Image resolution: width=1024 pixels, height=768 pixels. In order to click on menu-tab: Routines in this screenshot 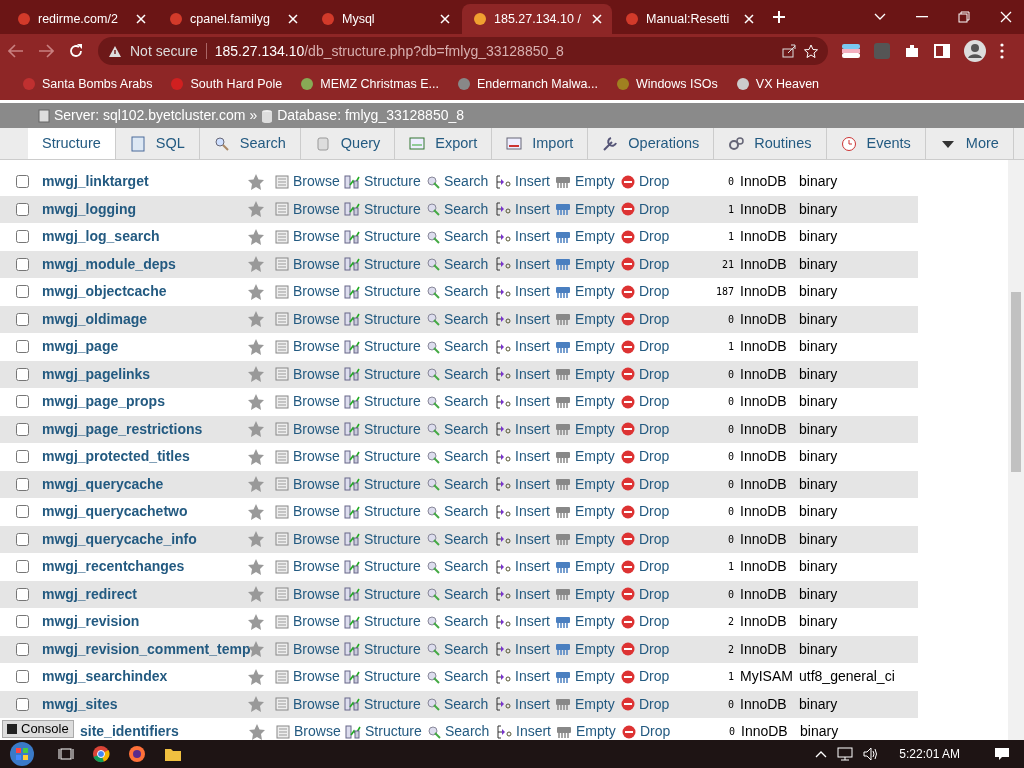, I will do `click(770, 143)`.